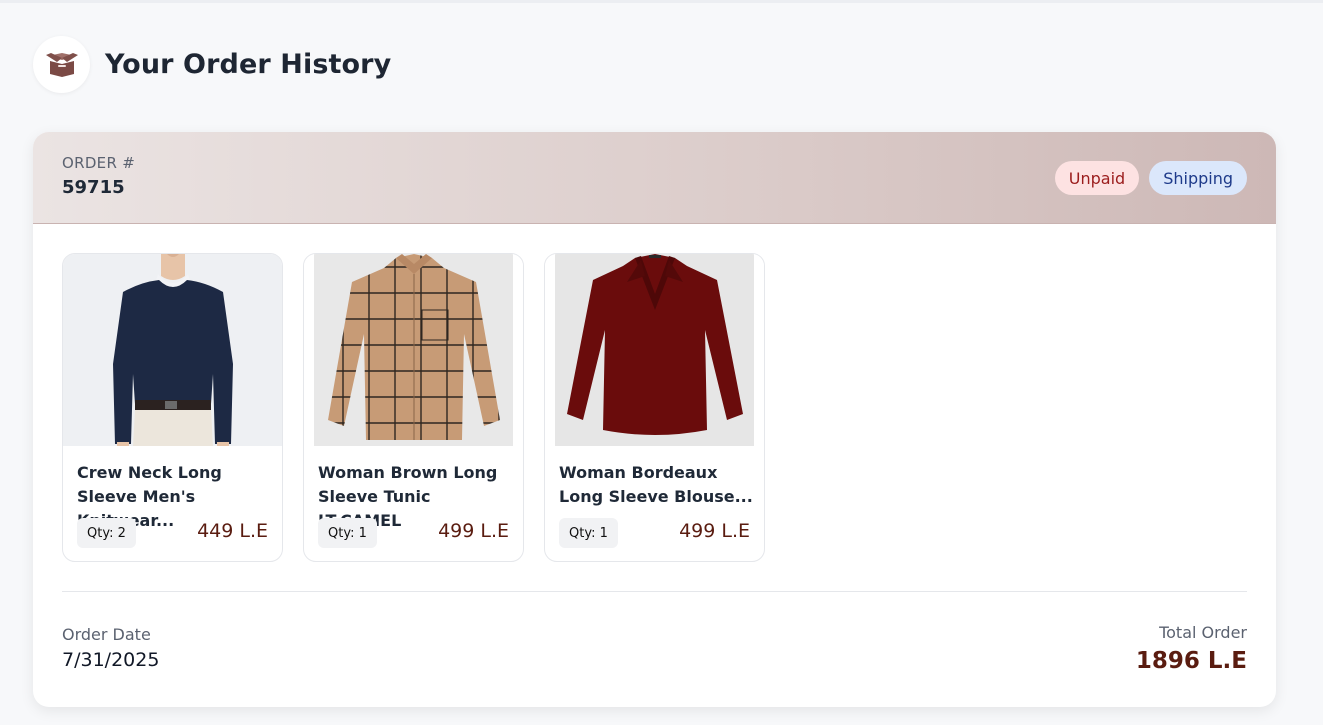 This screenshot has height=725, width=1323. Describe the element at coordinates (413, 350) in the screenshot. I see `camel-plaid-shirt-photo` at that location.